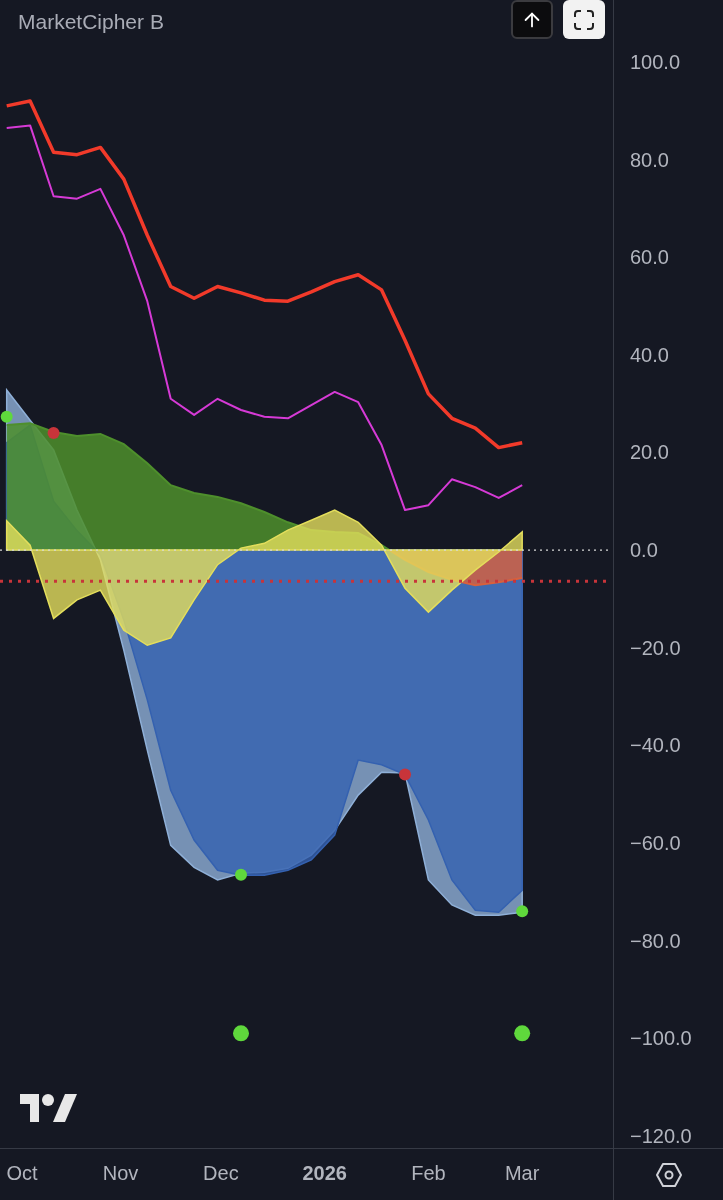  I want to click on y-axis-label: 40.0, so click(649, 354).